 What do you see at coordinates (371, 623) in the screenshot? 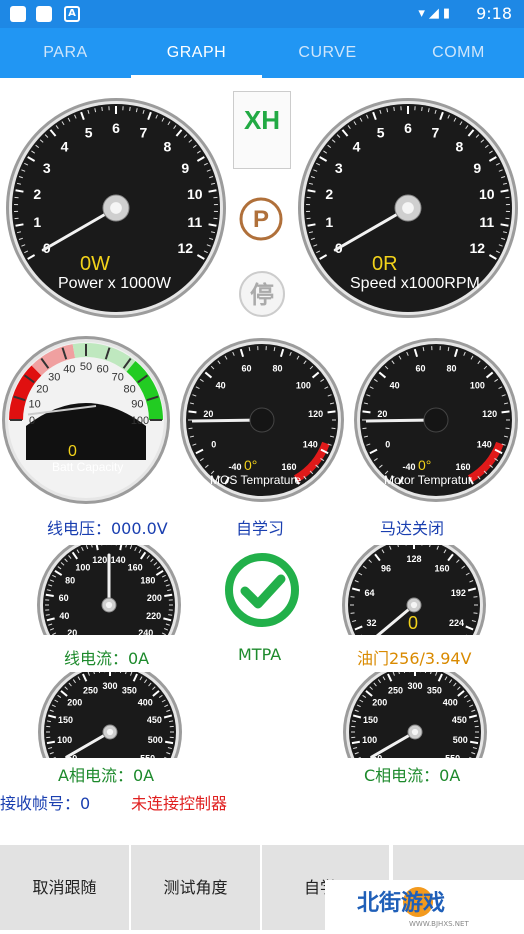
I see `gauge-tick-label: 32` at bounding box center [371, 623].